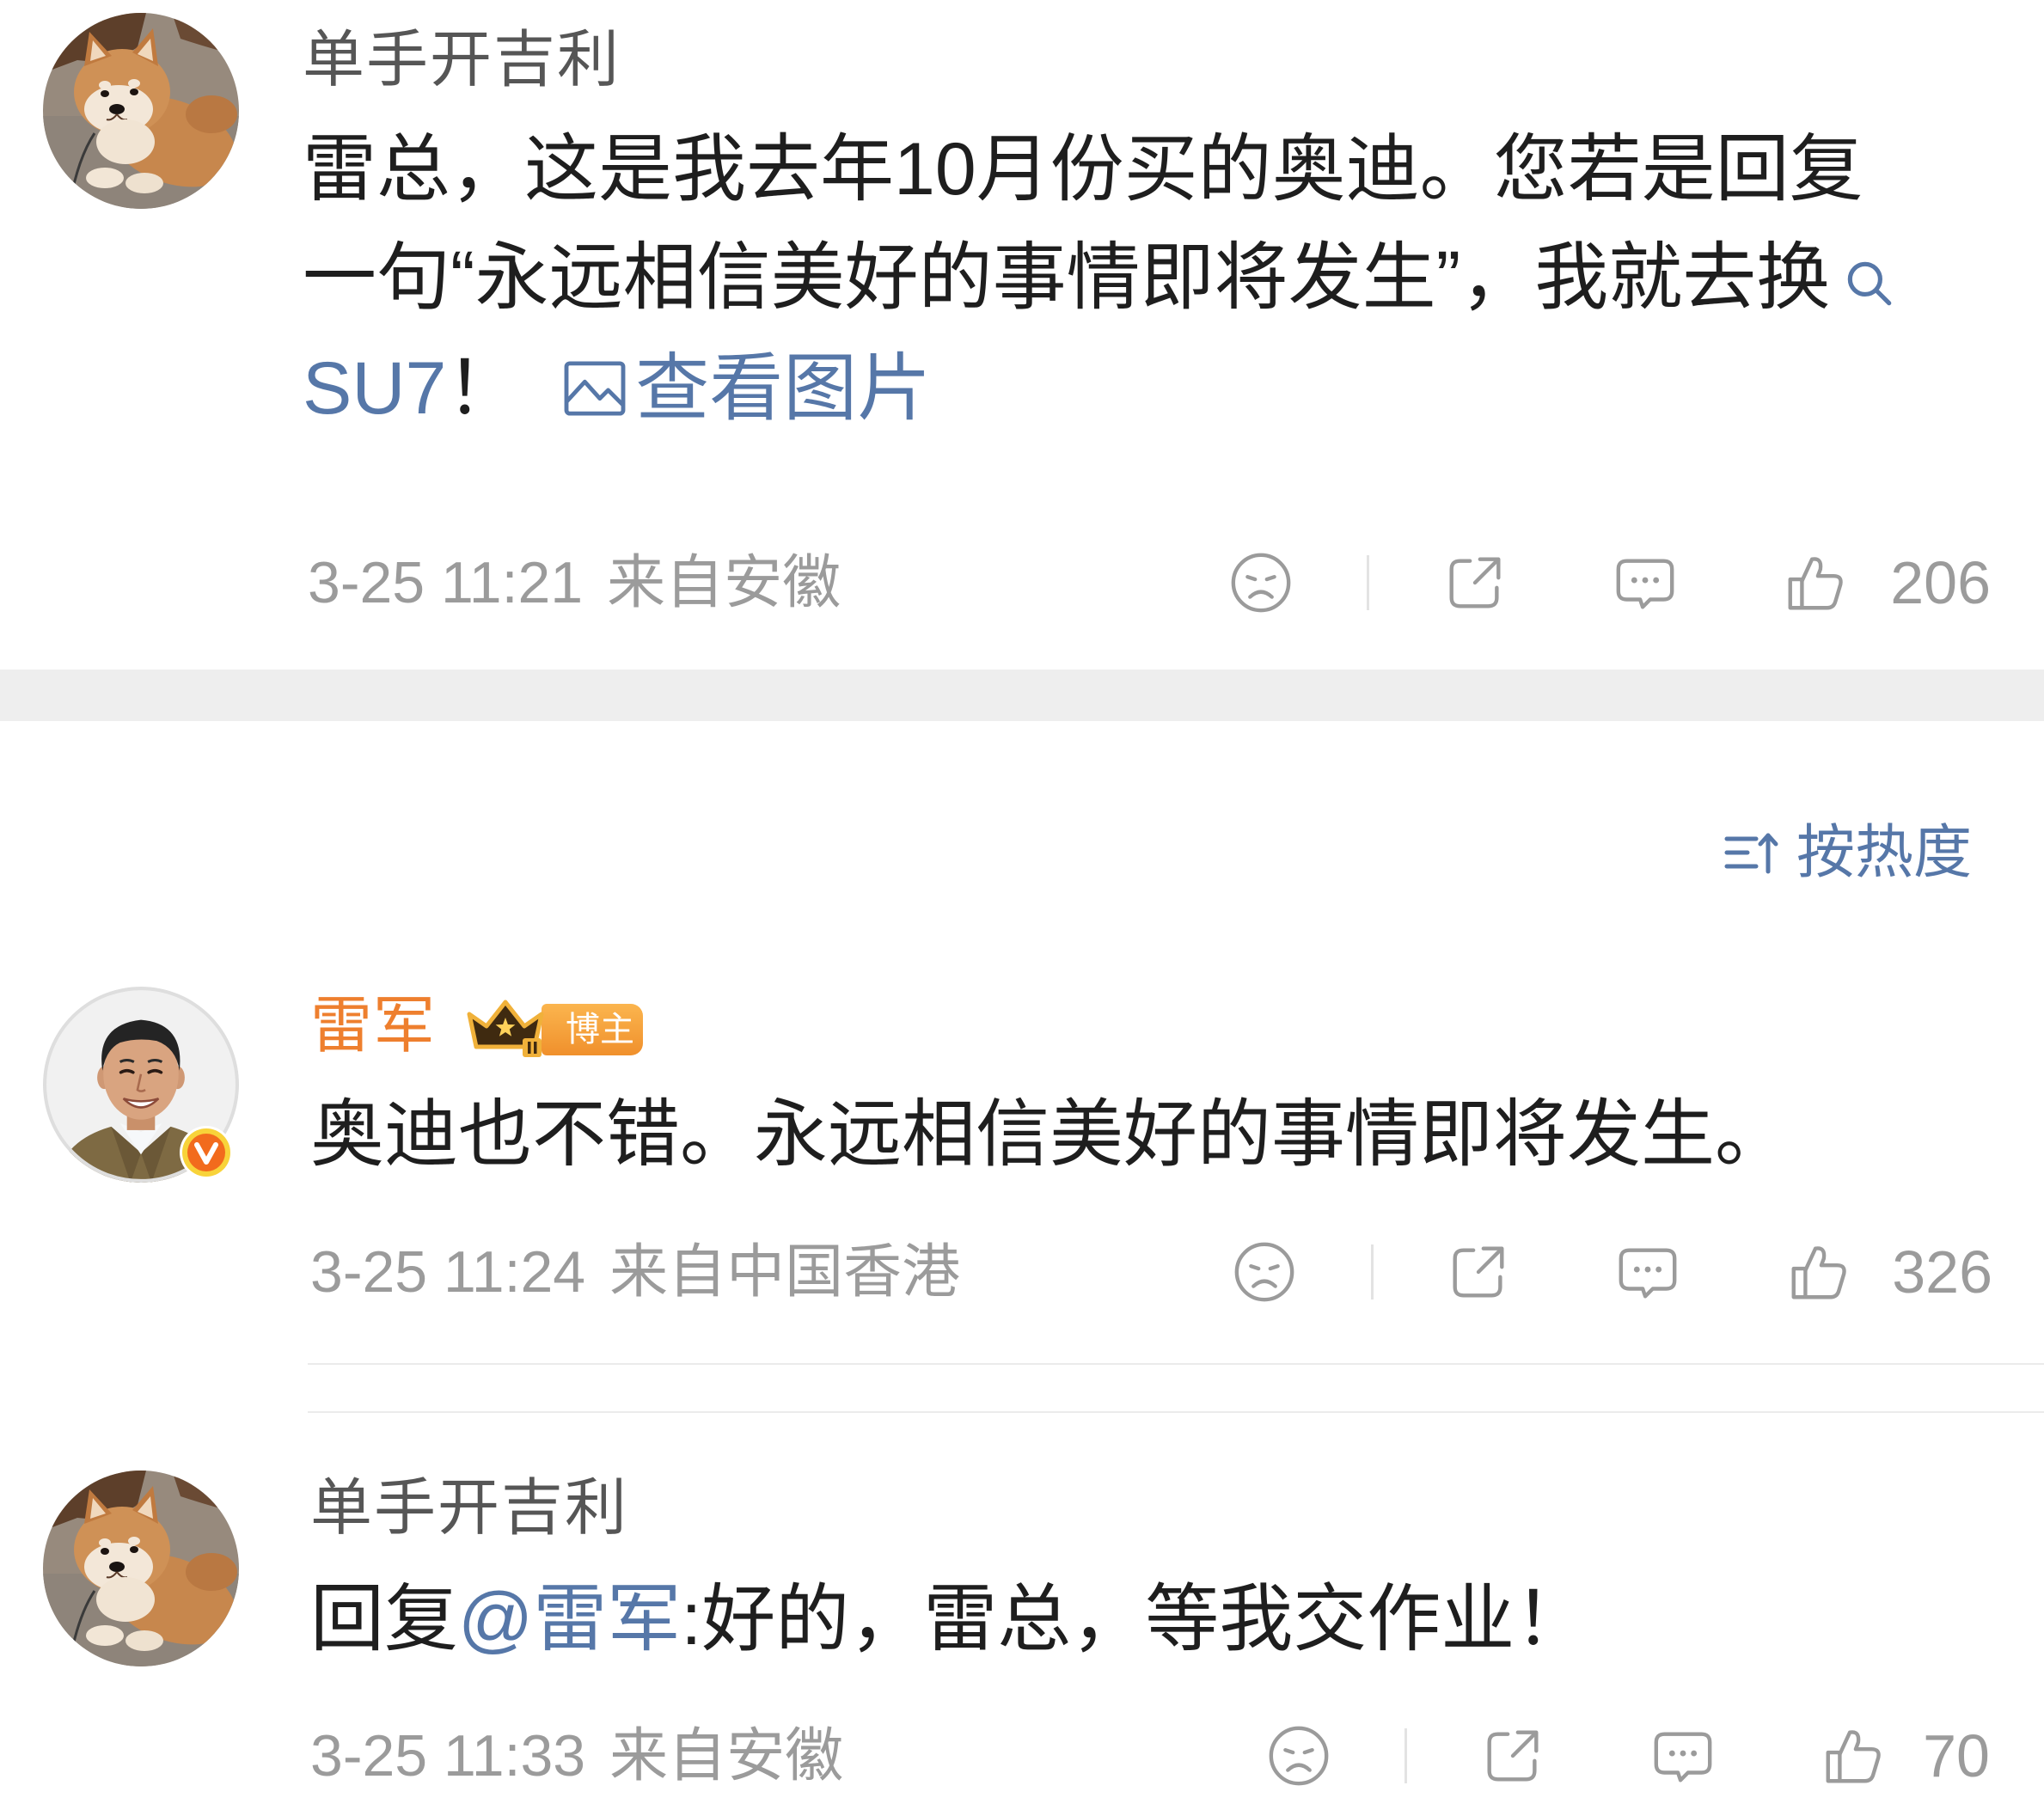 The image size is (2044, 1810). Describe the element at coordinates (1022, 695) in the screenshot. I see `section-divider-band` at that location.